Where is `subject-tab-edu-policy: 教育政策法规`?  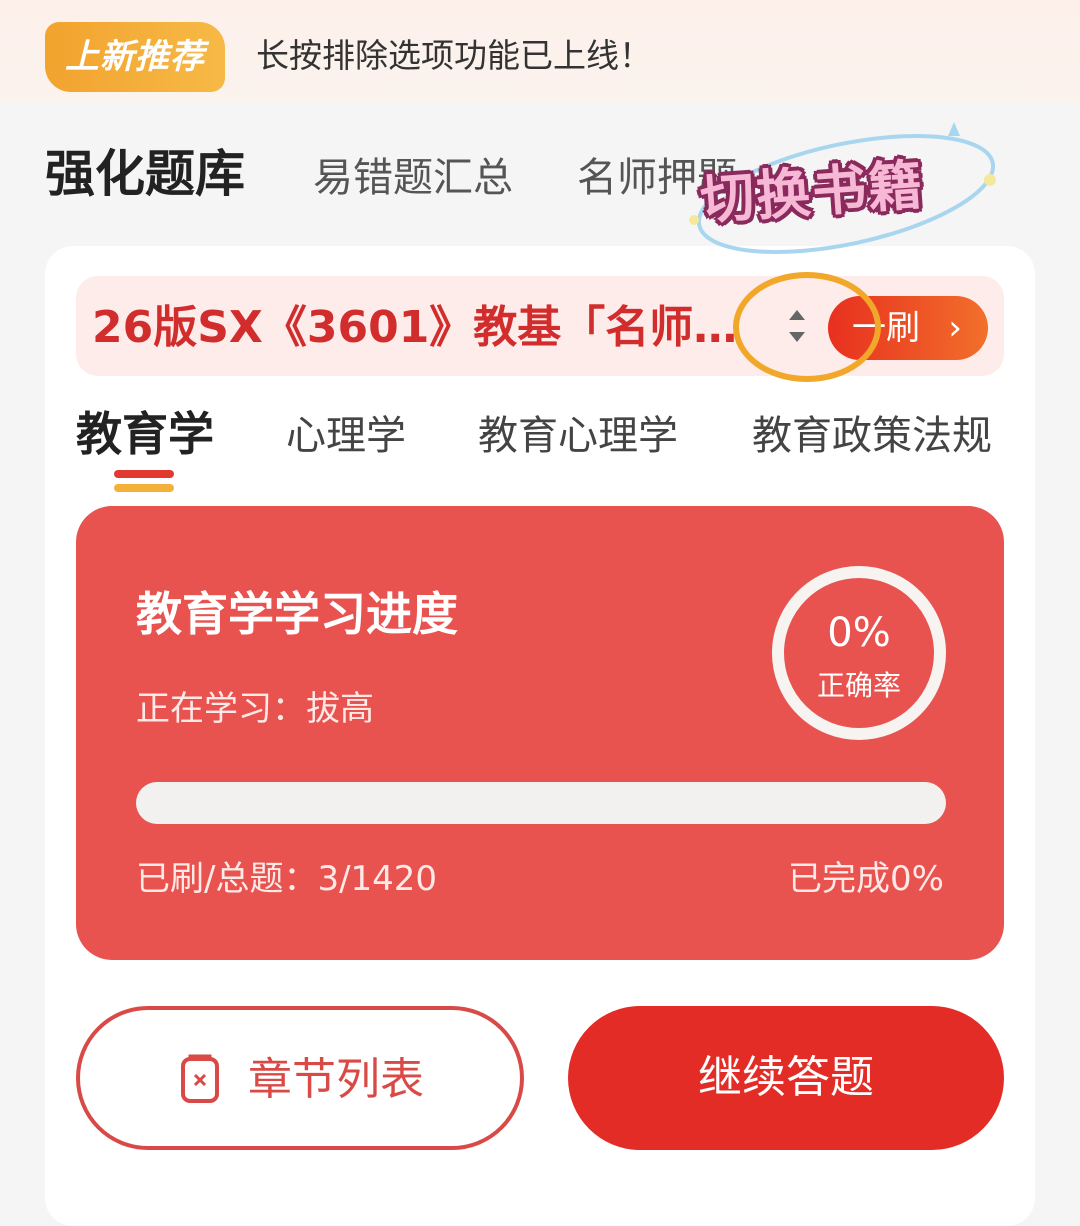 subject-tab-edu-policy: 教育政策法规 is located at coordinates (872, 436).